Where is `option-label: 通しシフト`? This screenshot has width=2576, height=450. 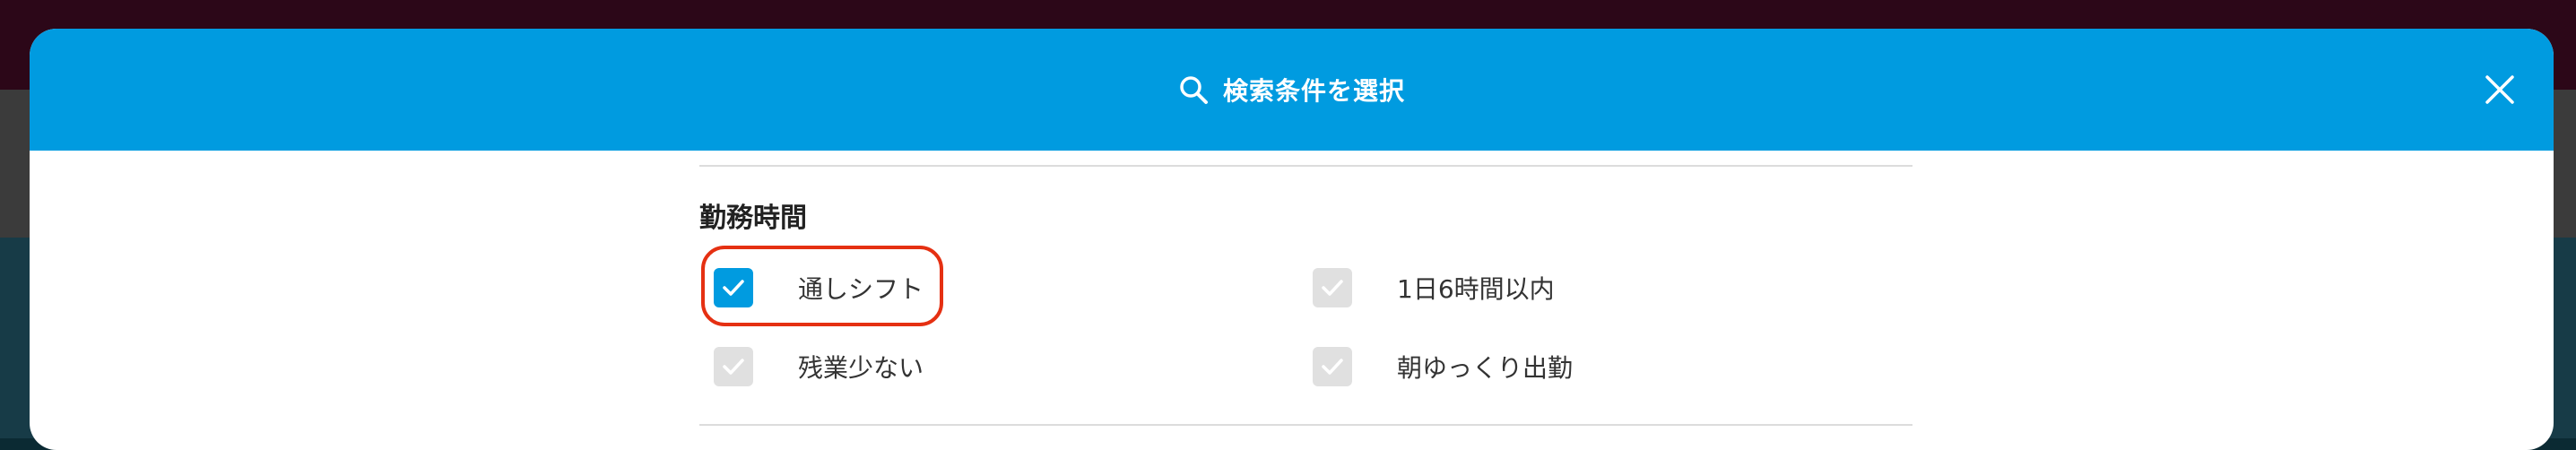
option-label: 通しシフト is located at coordinates (861, 289).